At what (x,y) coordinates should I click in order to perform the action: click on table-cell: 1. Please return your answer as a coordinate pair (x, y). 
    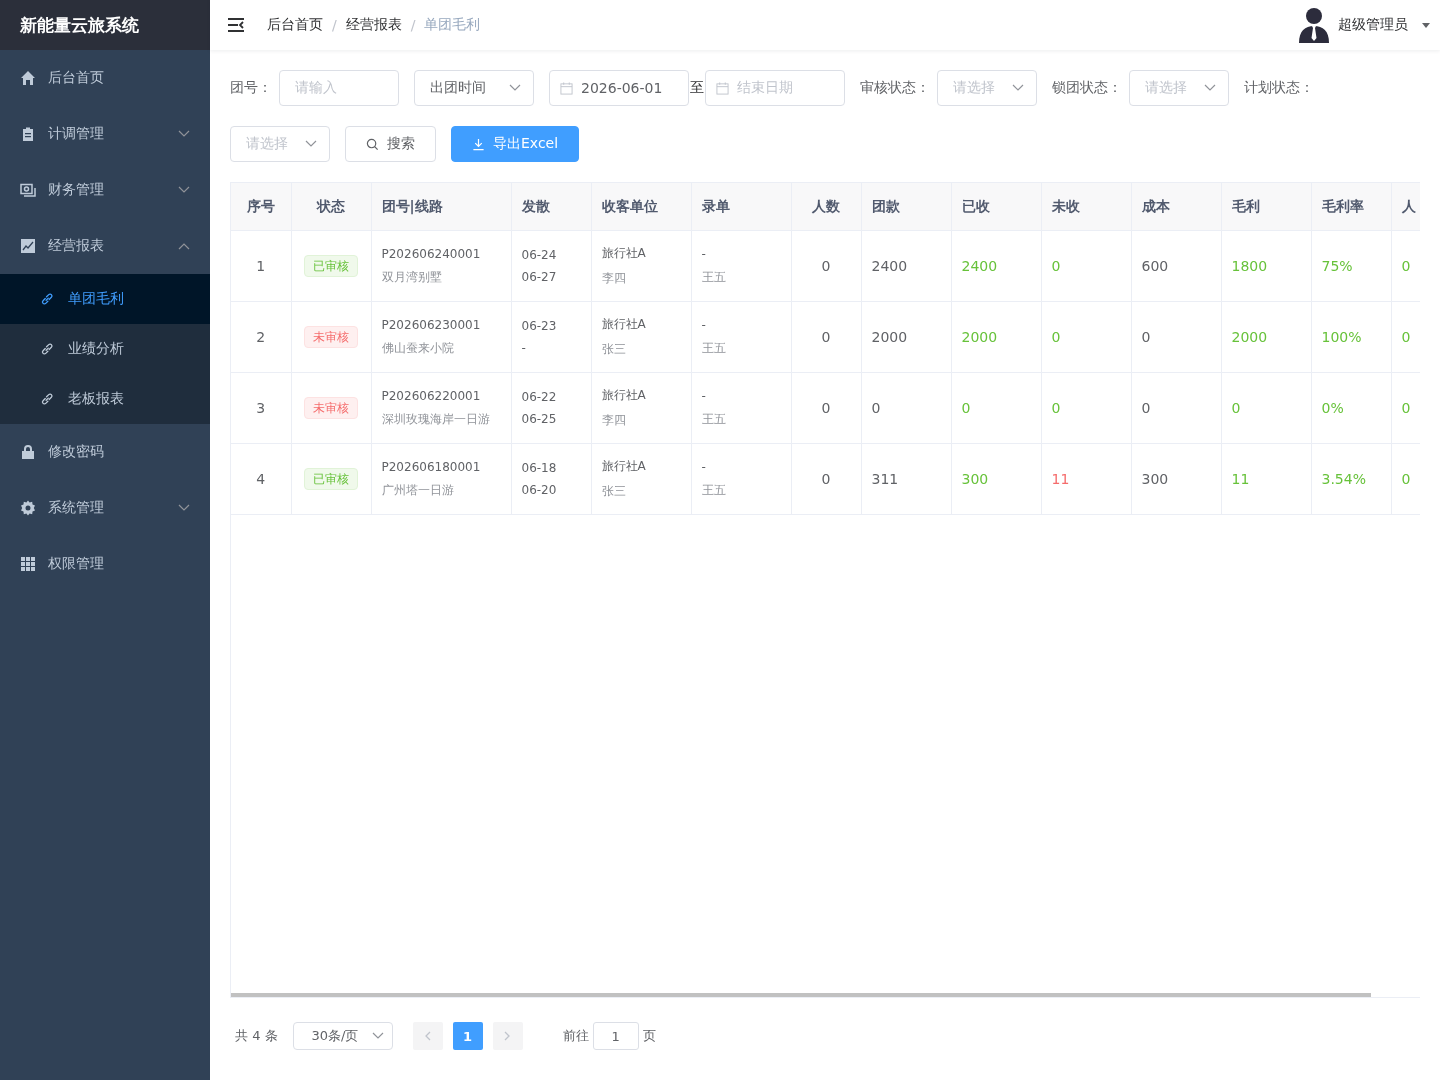
    Looking at the image, I should click on (261, 266).